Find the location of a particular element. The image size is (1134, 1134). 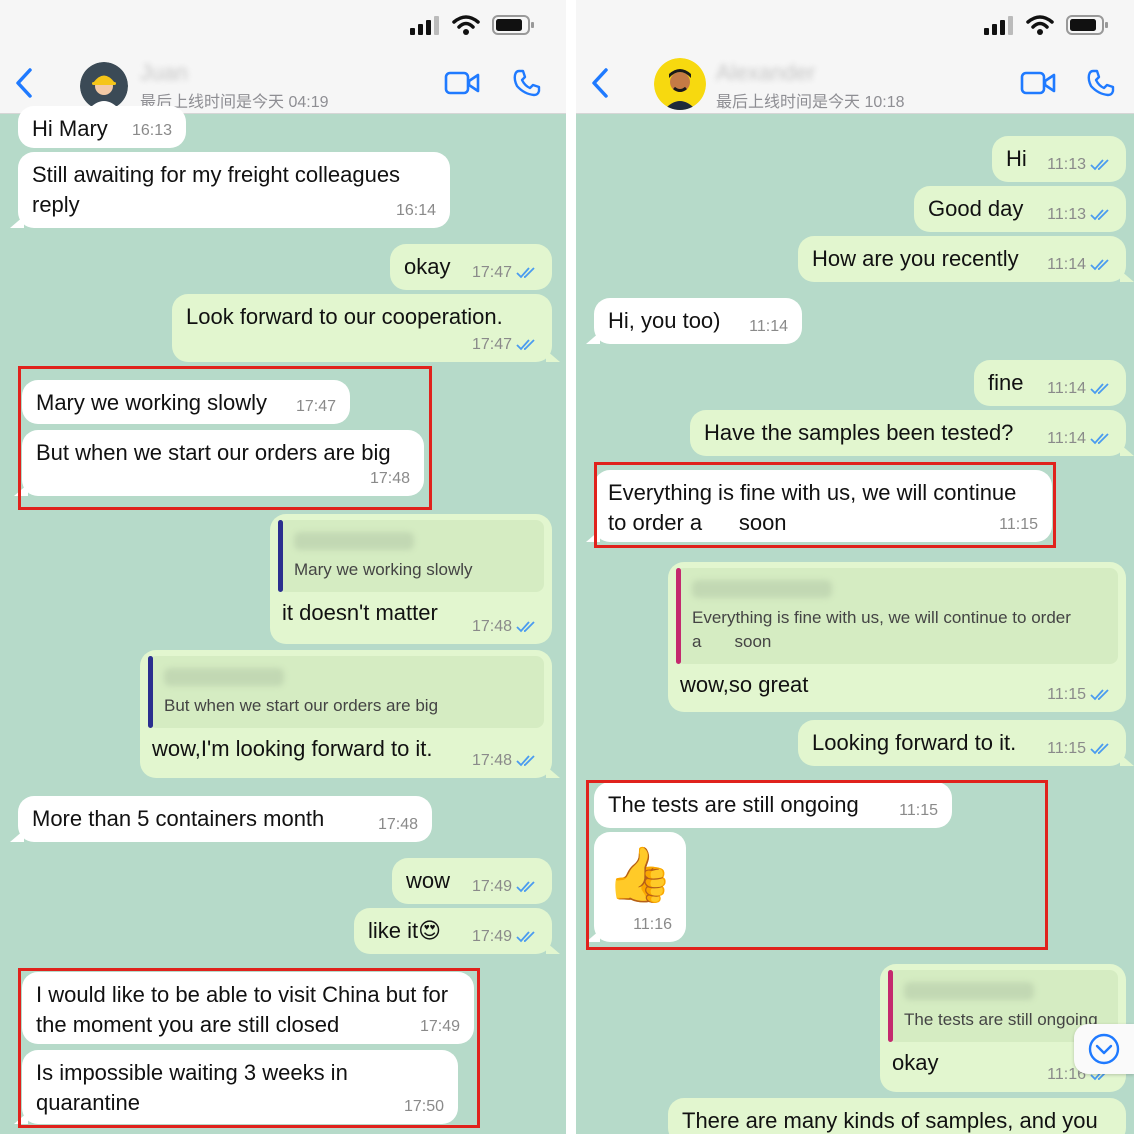

quoted-text: But when we start our orders are big is located at coordinates (301, 705).